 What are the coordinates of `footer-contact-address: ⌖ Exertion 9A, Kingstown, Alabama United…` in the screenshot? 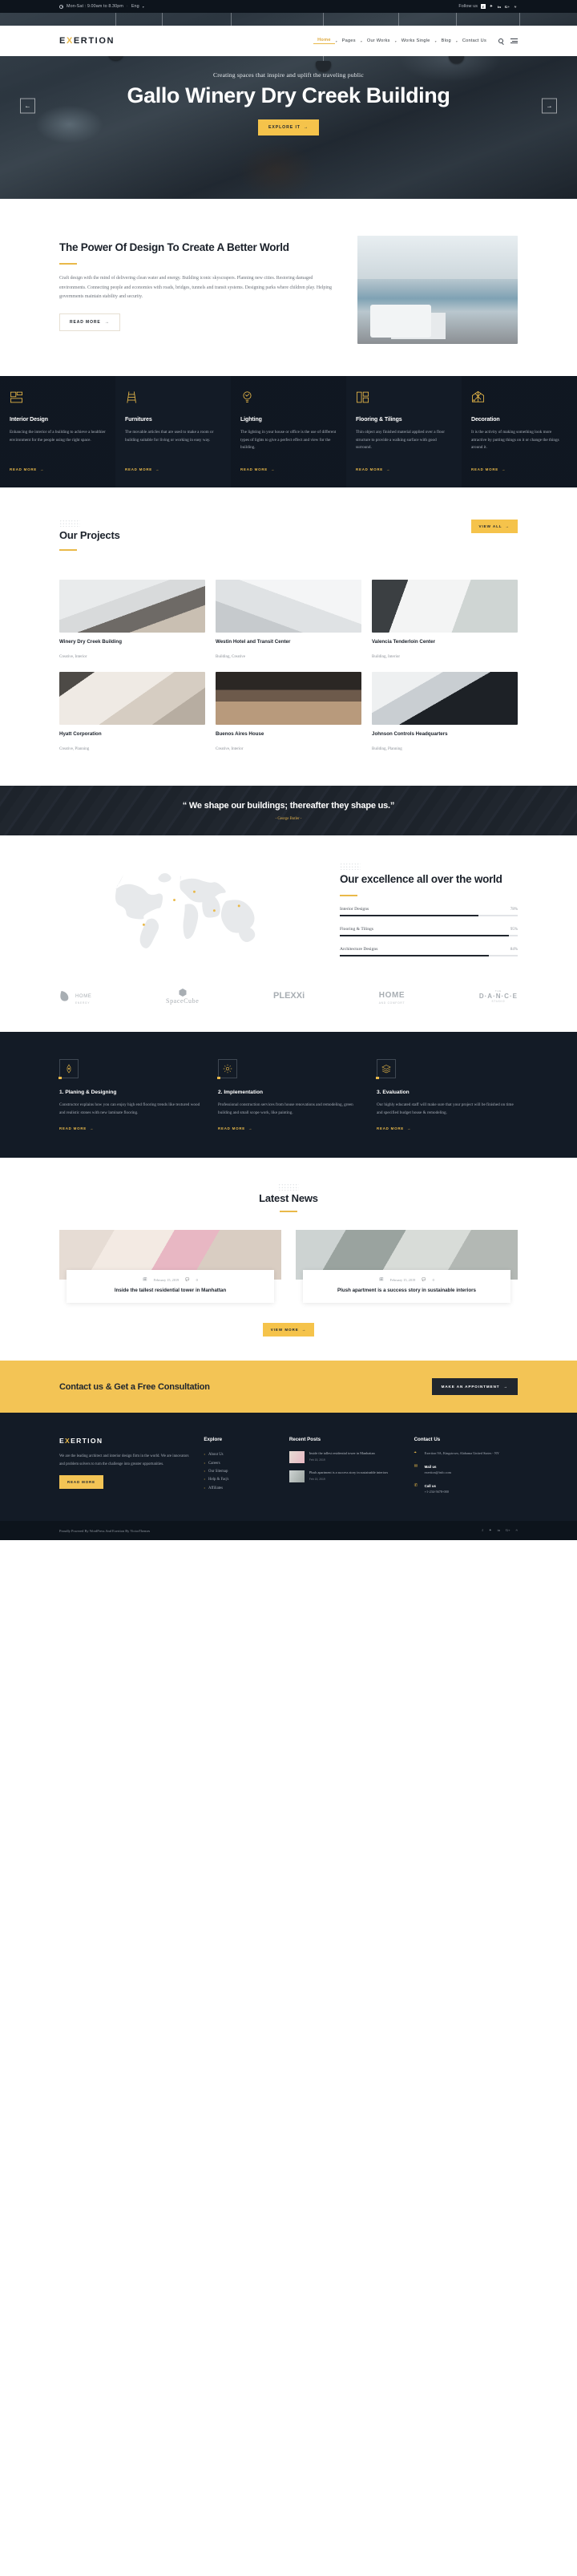 It's located at (466, 1454).